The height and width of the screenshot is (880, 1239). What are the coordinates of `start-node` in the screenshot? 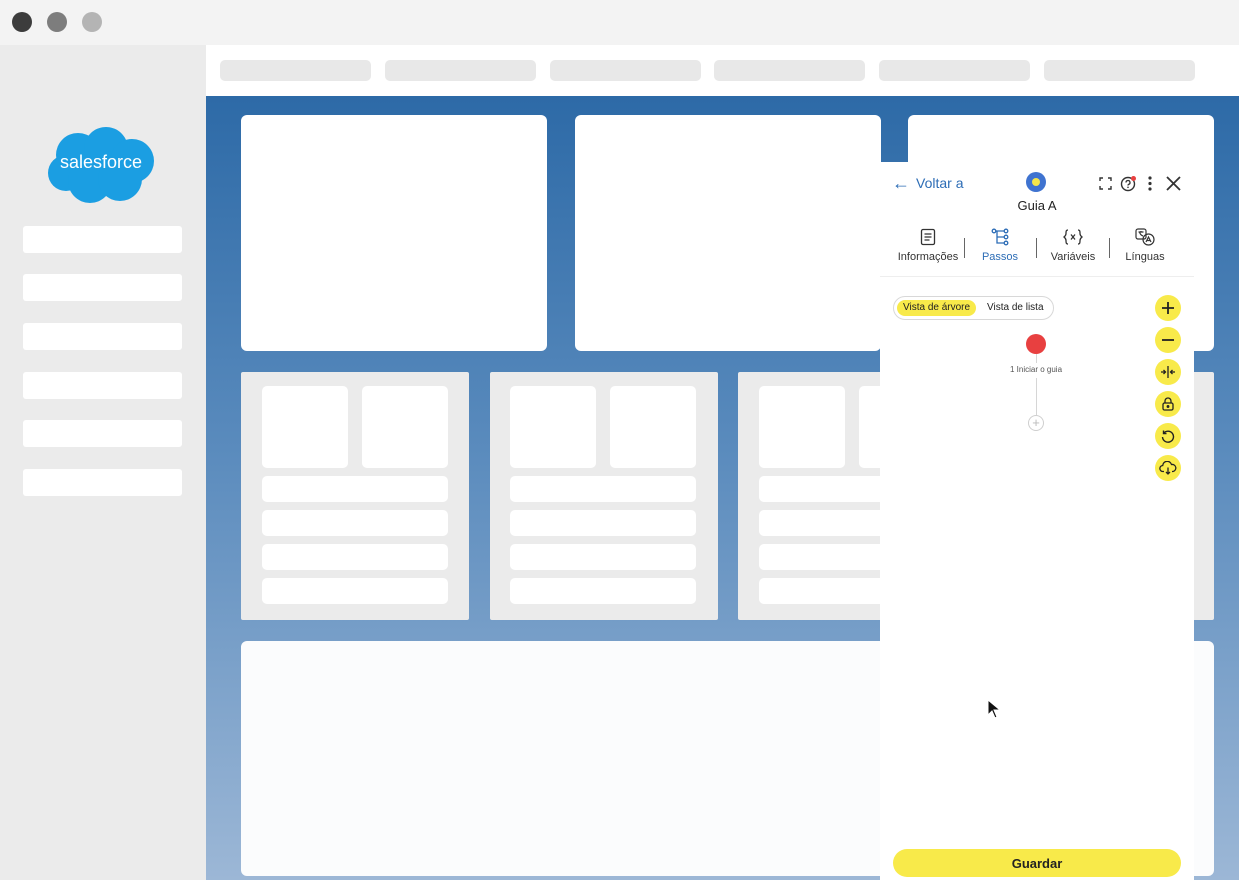 It's located at (1036, 344).